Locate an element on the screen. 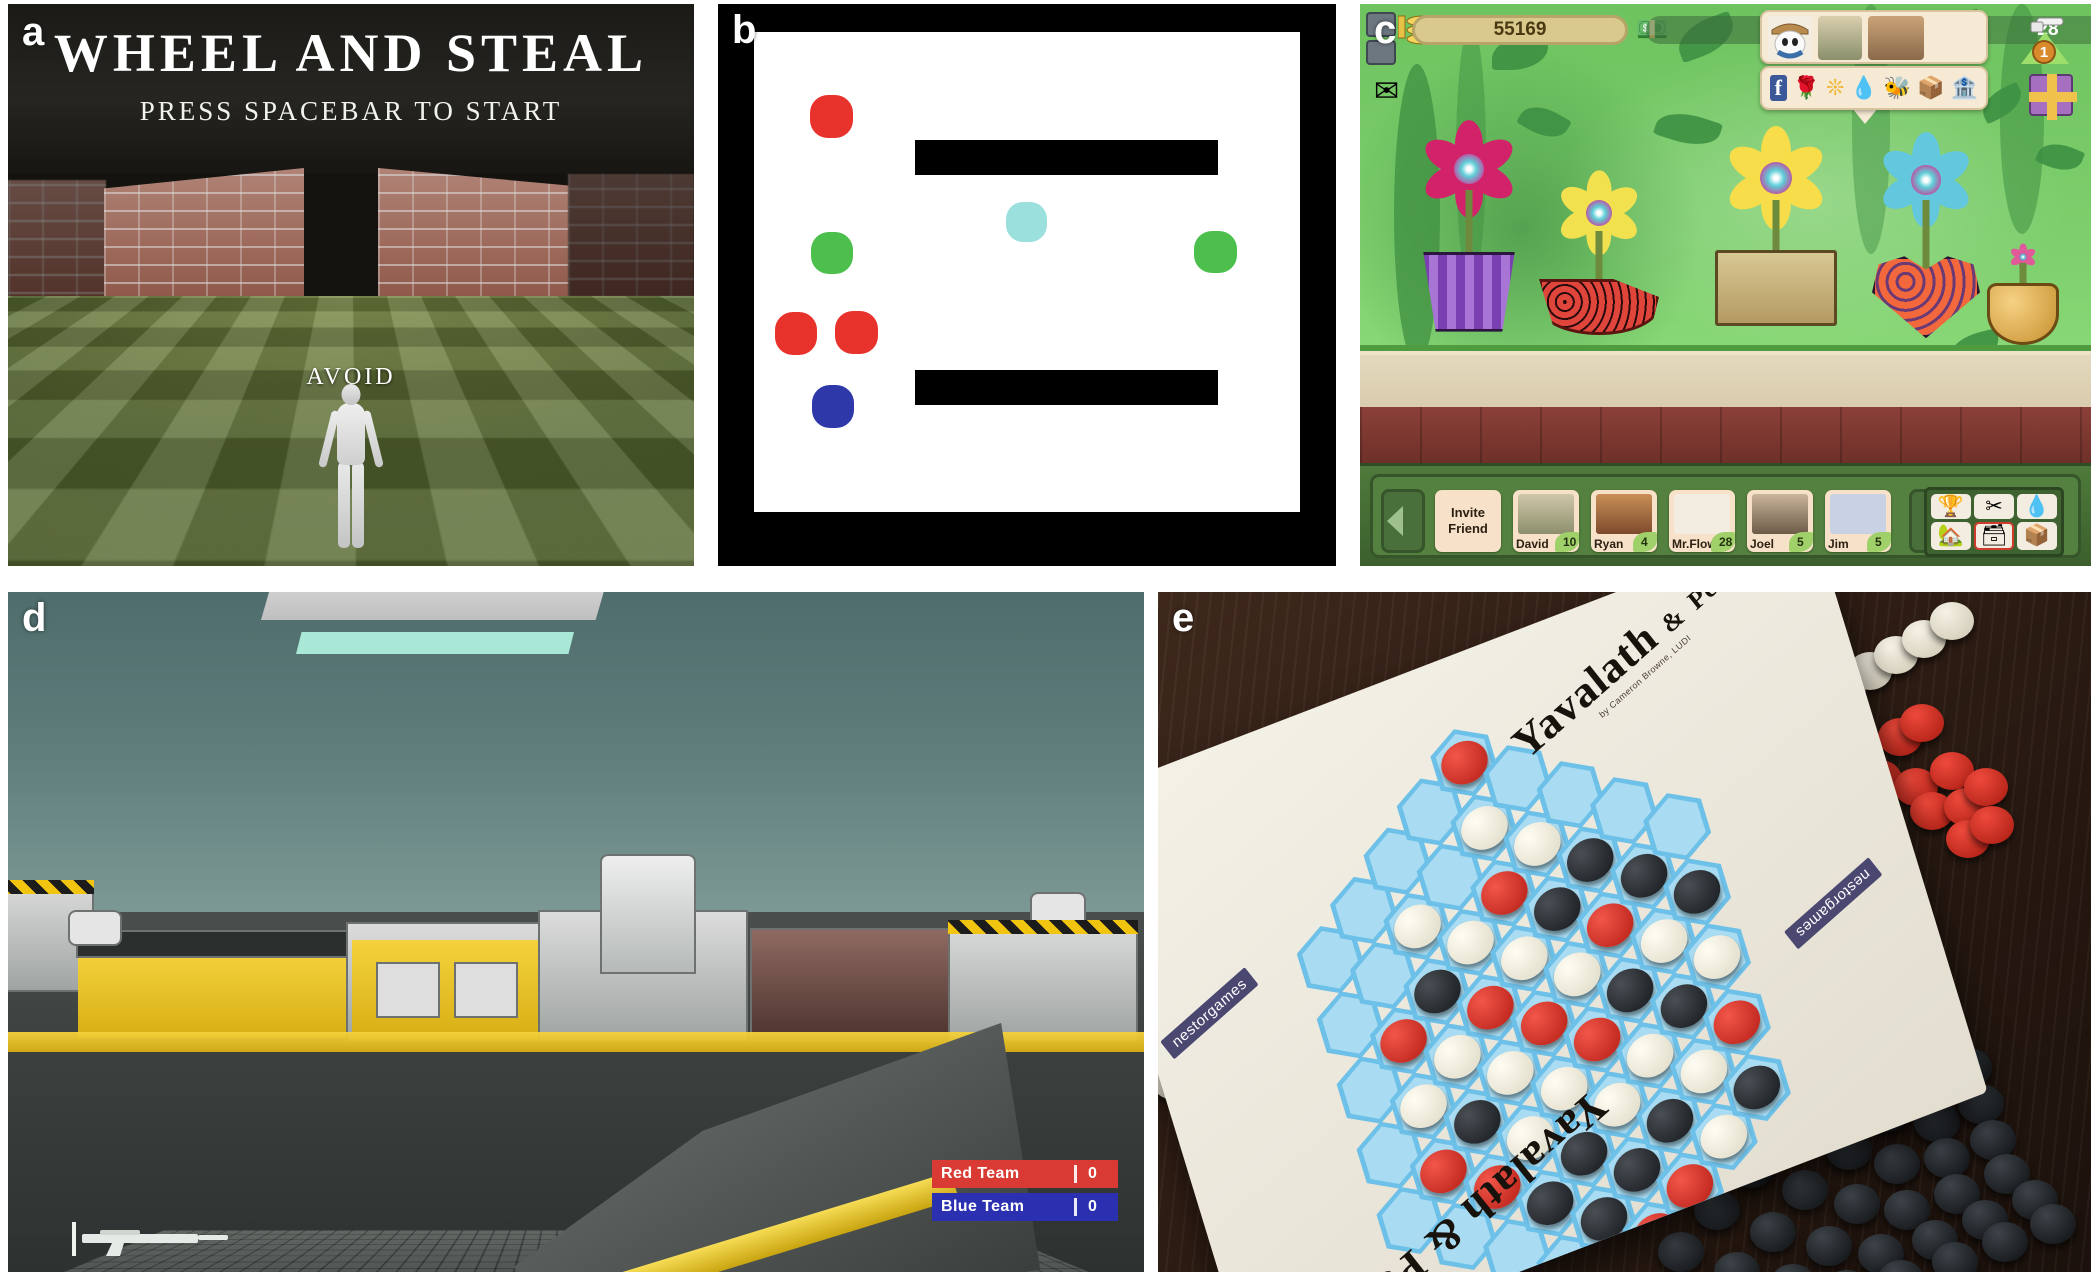  factory-crate-yellow is located at coordinates (218, 995).